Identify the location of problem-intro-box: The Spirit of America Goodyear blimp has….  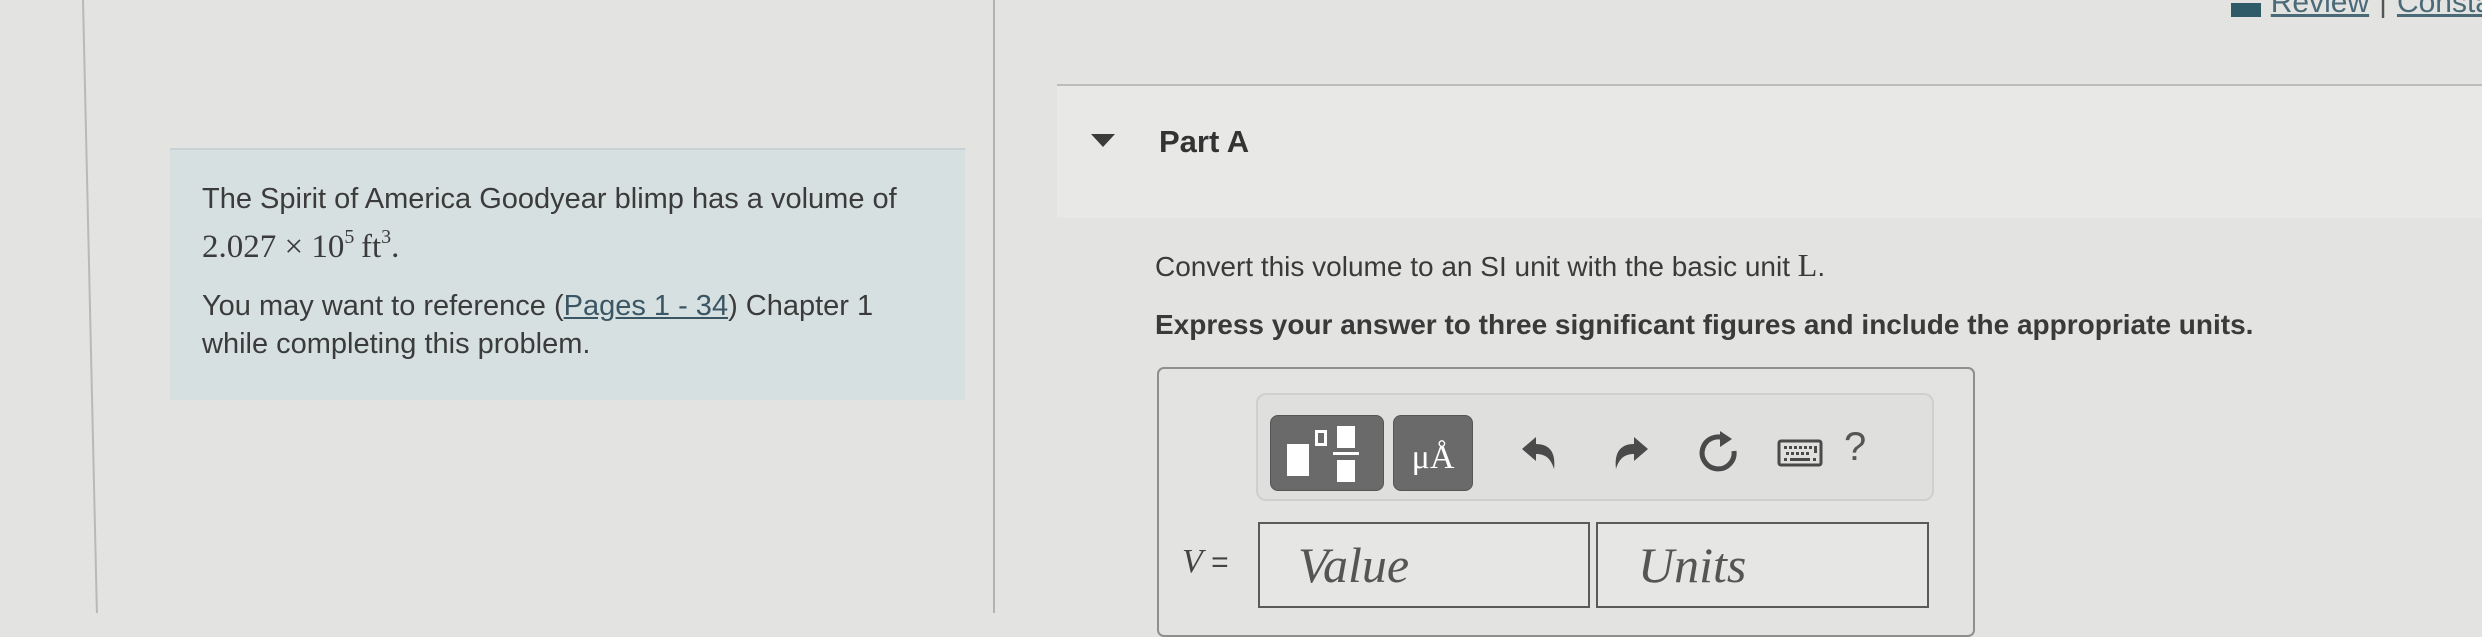
(567, 274).